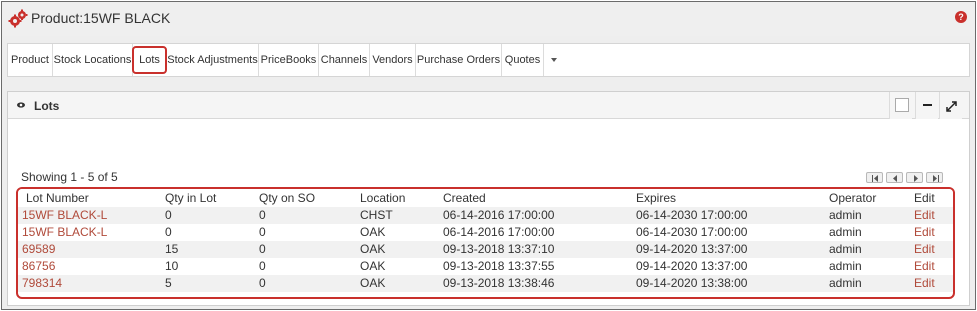 The image size is (977, 311). What do you see at coordinates (656, 198) in the screenshot?
I see `column-header-expires: Expires` at bounding box center [656, 198].